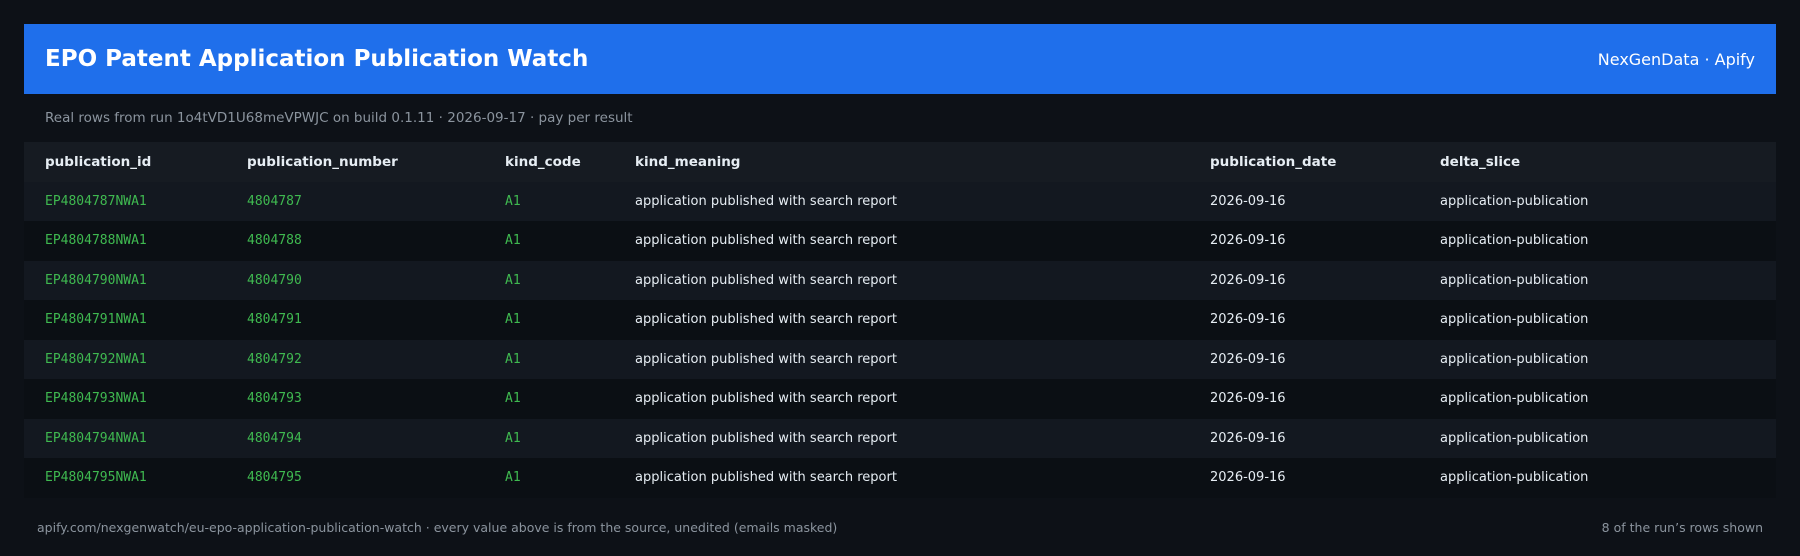 This screenshot has height=556, width=1800. Describe the element at coordinates (274, 280) in the screenshot. I see `cell-publication-number: 4804790` at that location.